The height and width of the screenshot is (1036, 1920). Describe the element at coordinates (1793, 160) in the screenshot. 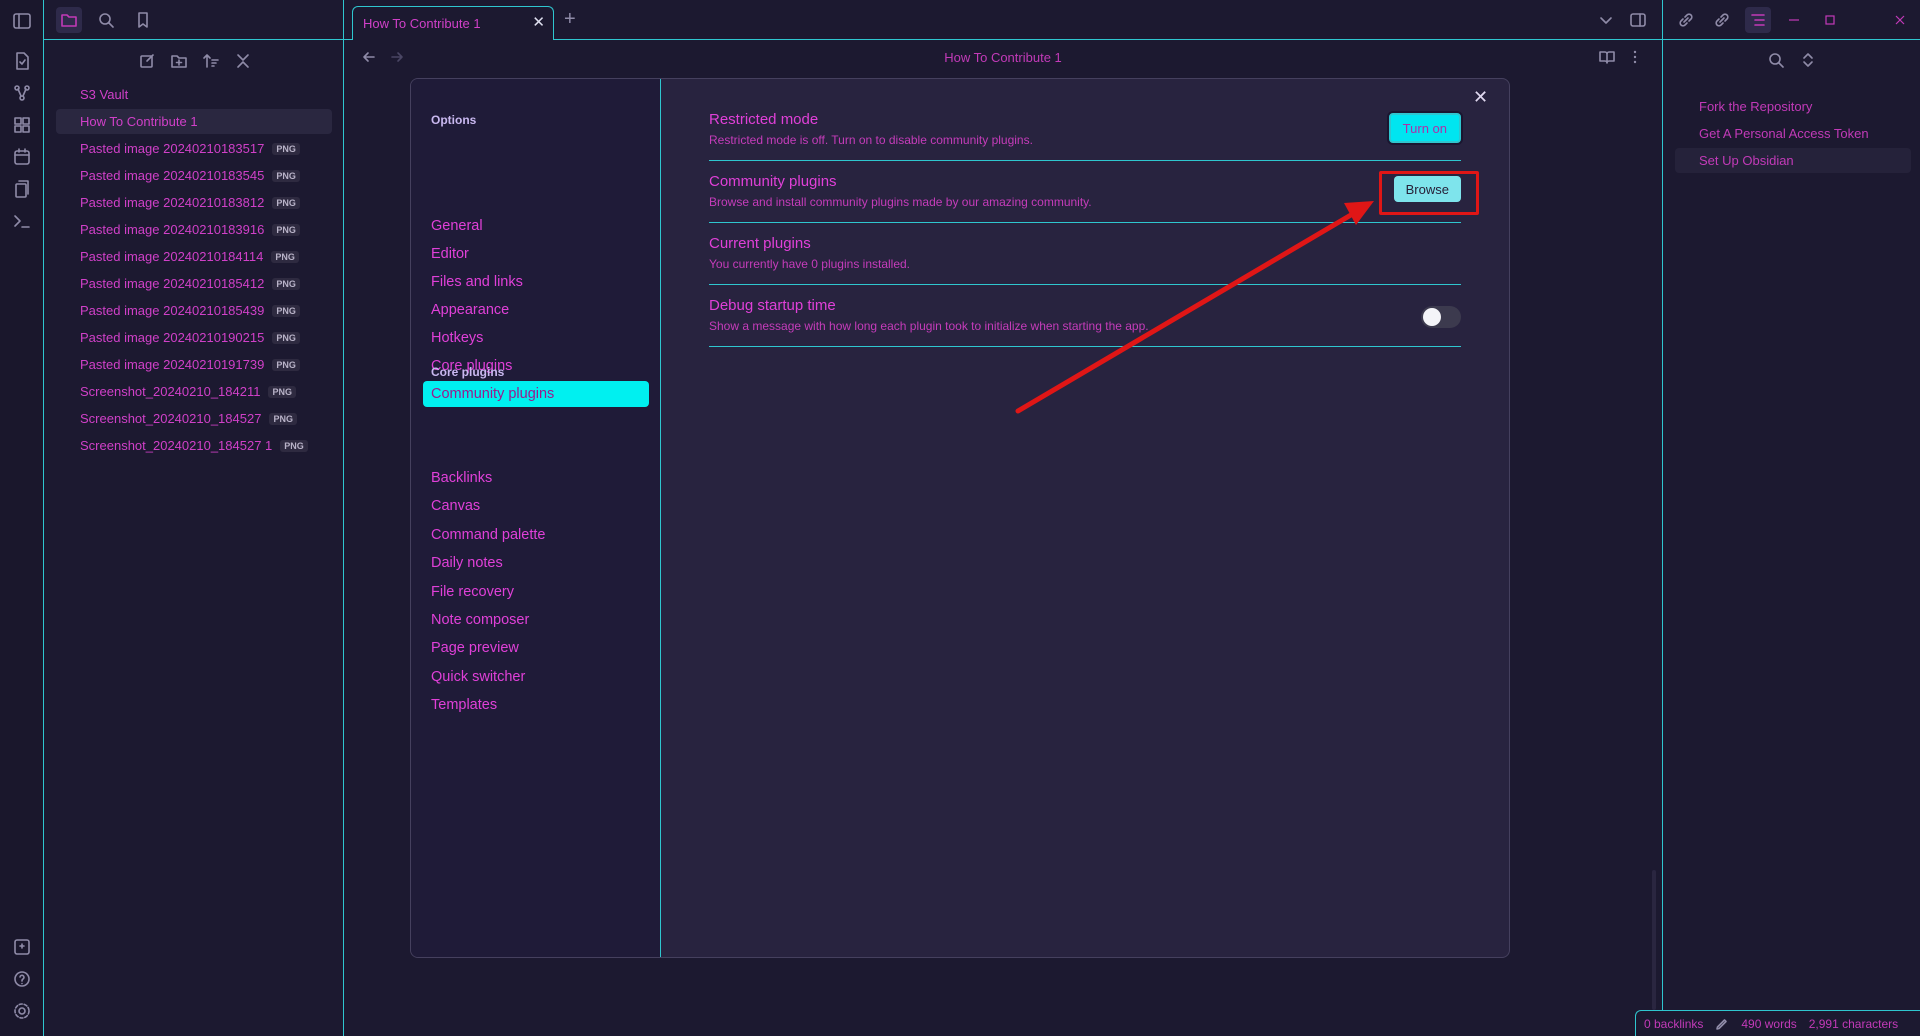

I see `outline-heading: Set Up Obsidian` at that location.